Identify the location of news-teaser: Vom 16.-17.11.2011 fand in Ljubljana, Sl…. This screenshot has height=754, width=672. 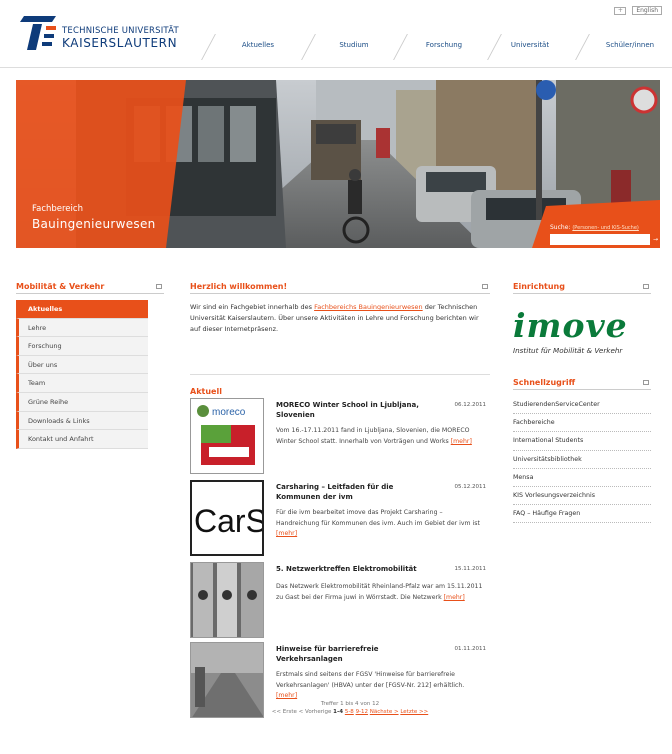
(381, 436).